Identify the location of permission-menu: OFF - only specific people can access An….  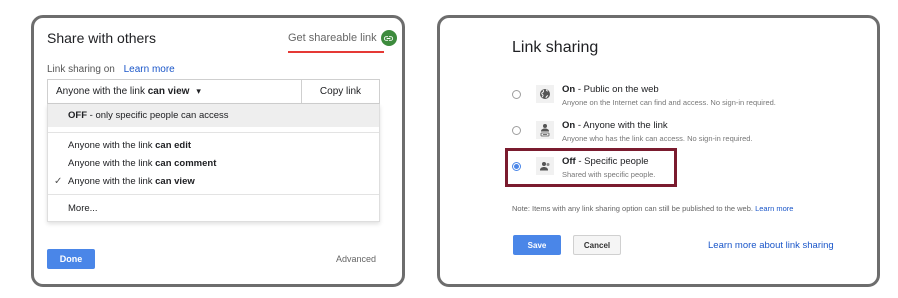
(213, 163).